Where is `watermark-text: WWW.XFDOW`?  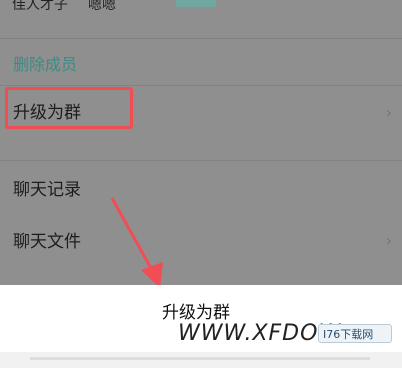 watermark-text: WWW.XFDOW is located at coordinates (260, 333).